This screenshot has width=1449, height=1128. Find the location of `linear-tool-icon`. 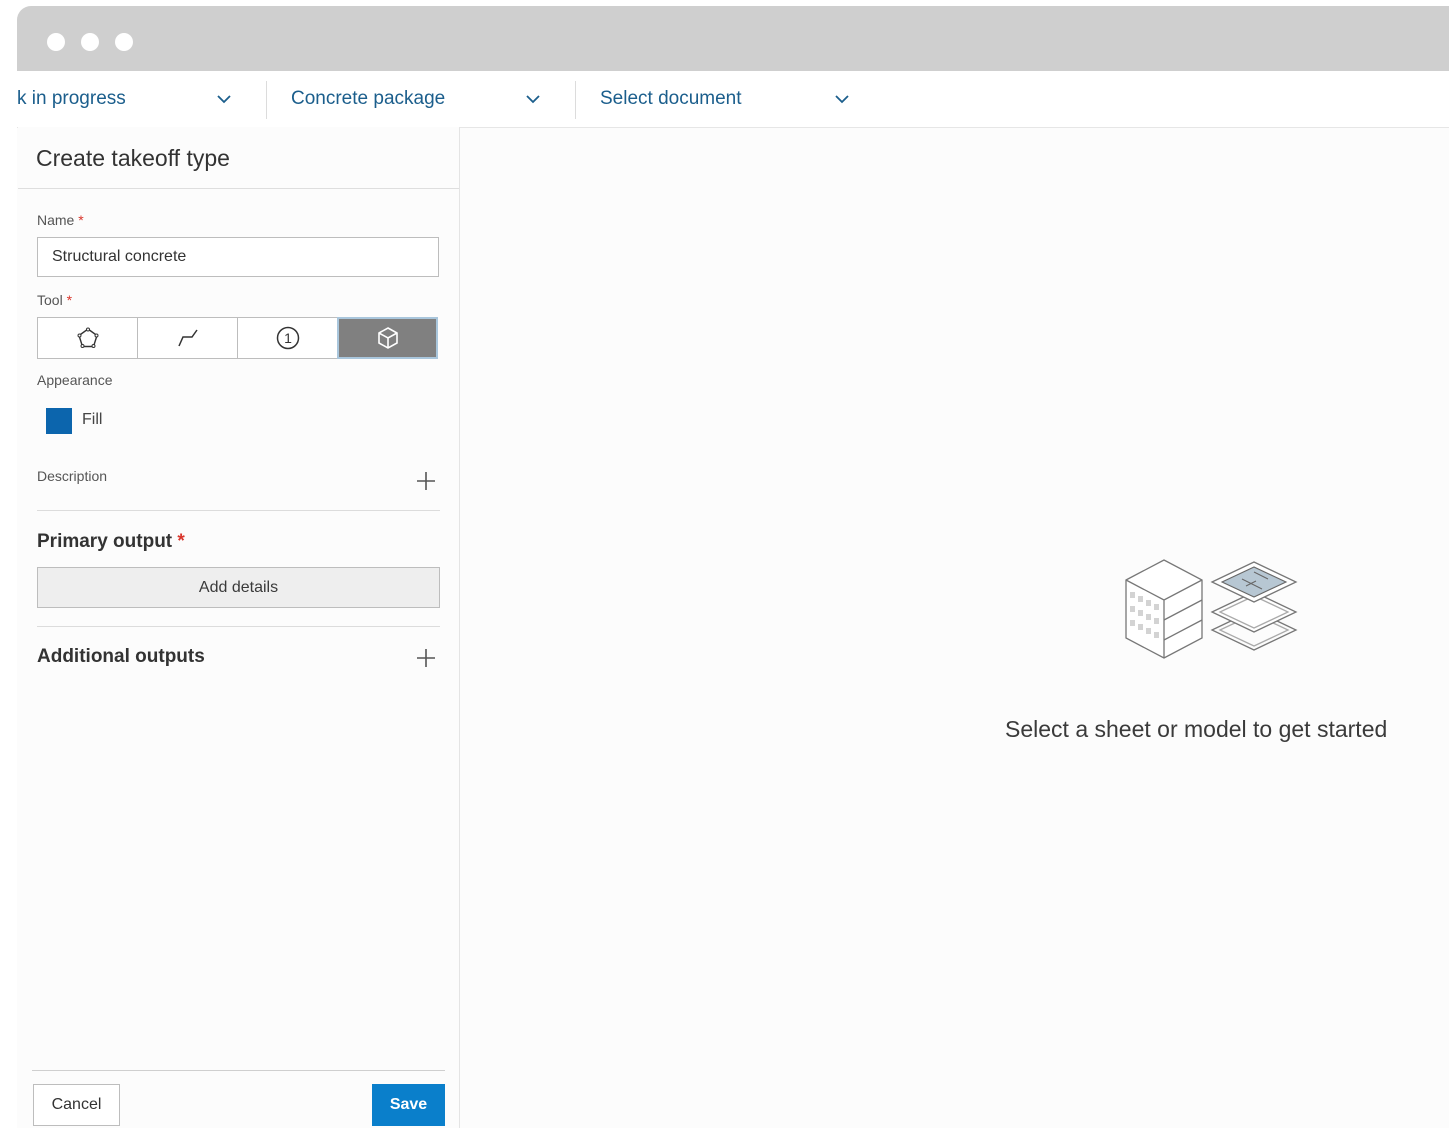

linear-tool-icon is located at coordinates (187, 338).